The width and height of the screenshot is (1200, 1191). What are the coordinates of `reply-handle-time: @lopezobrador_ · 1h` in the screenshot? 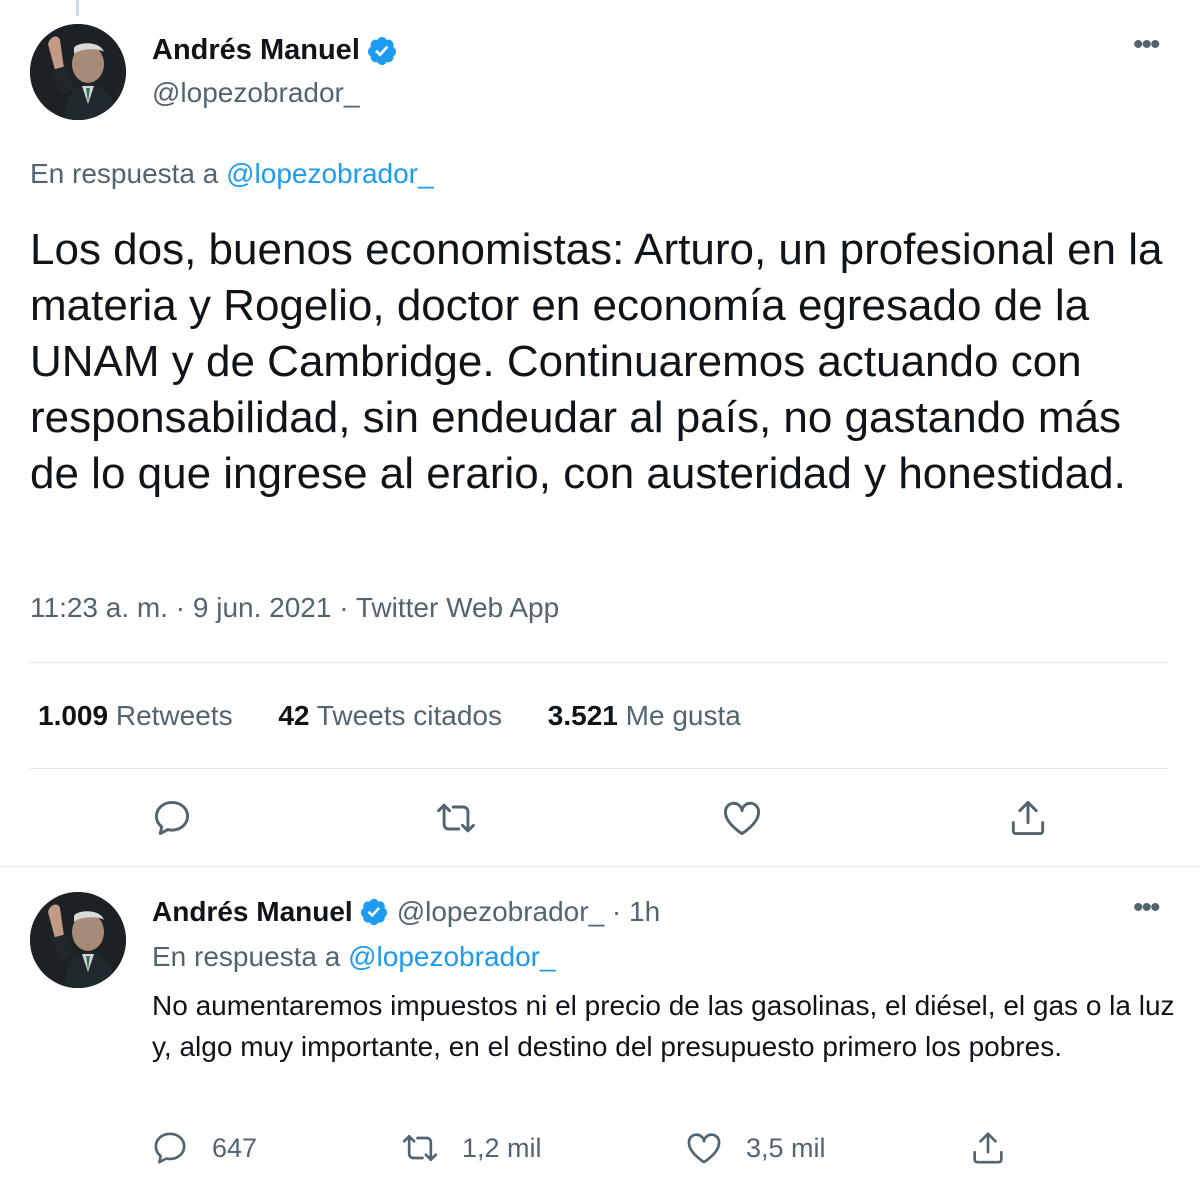 It's located at (528, 912).